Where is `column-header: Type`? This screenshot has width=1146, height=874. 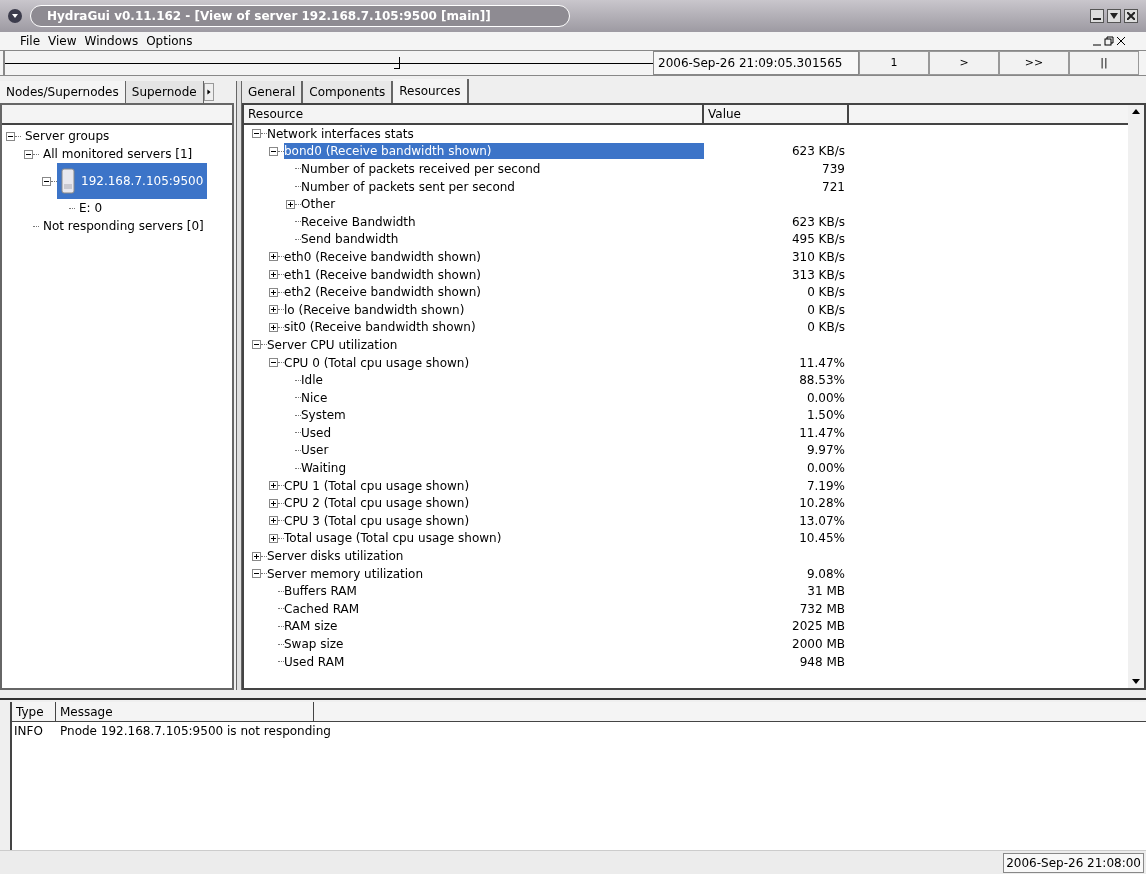
column-header: Type is located at coordinates (34, 711).